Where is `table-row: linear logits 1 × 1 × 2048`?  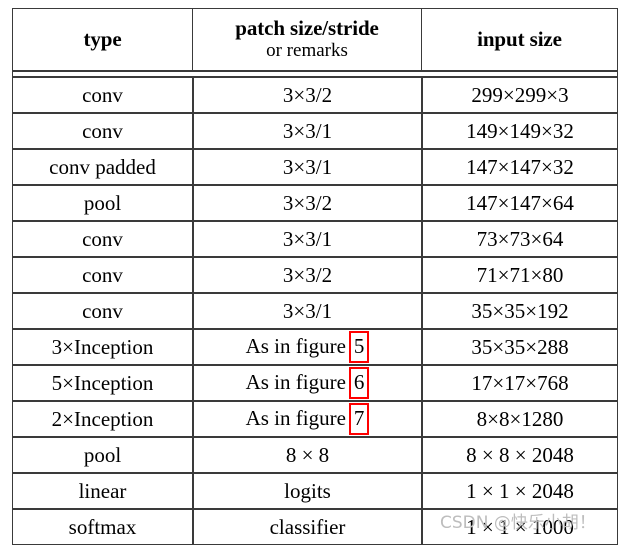
table-row: linear logits 1 × 1 × 2048 is located at coordinates (315, 491).